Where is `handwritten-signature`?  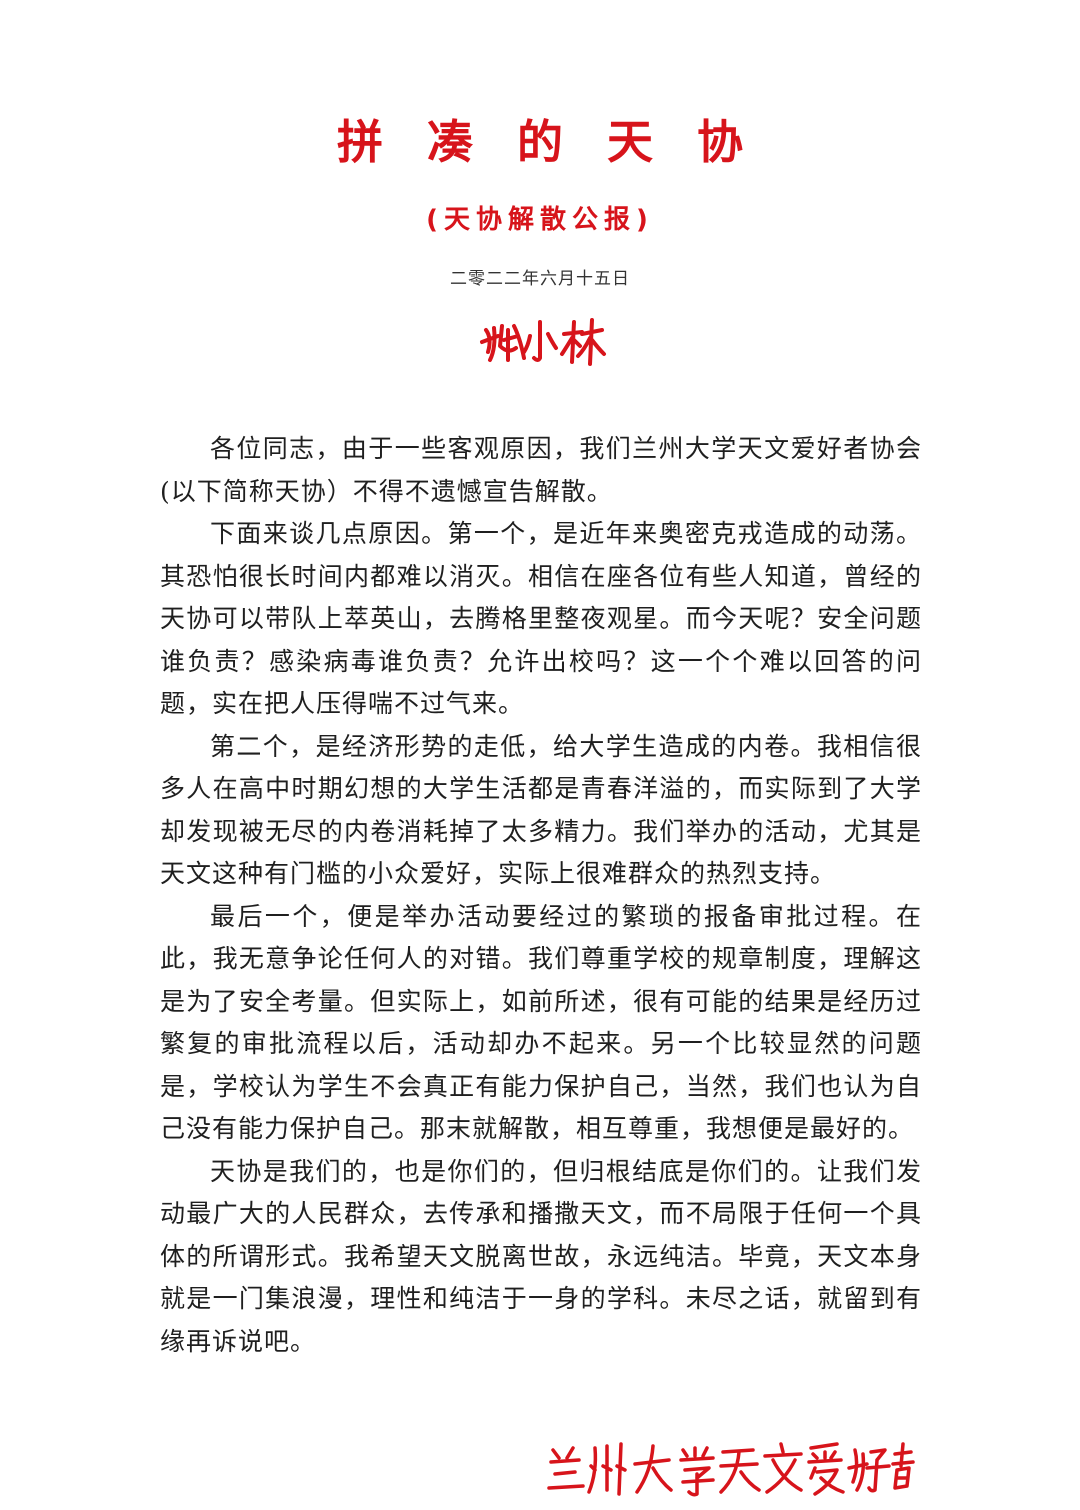
handwritten-signature is located at coordinates (543, 342).